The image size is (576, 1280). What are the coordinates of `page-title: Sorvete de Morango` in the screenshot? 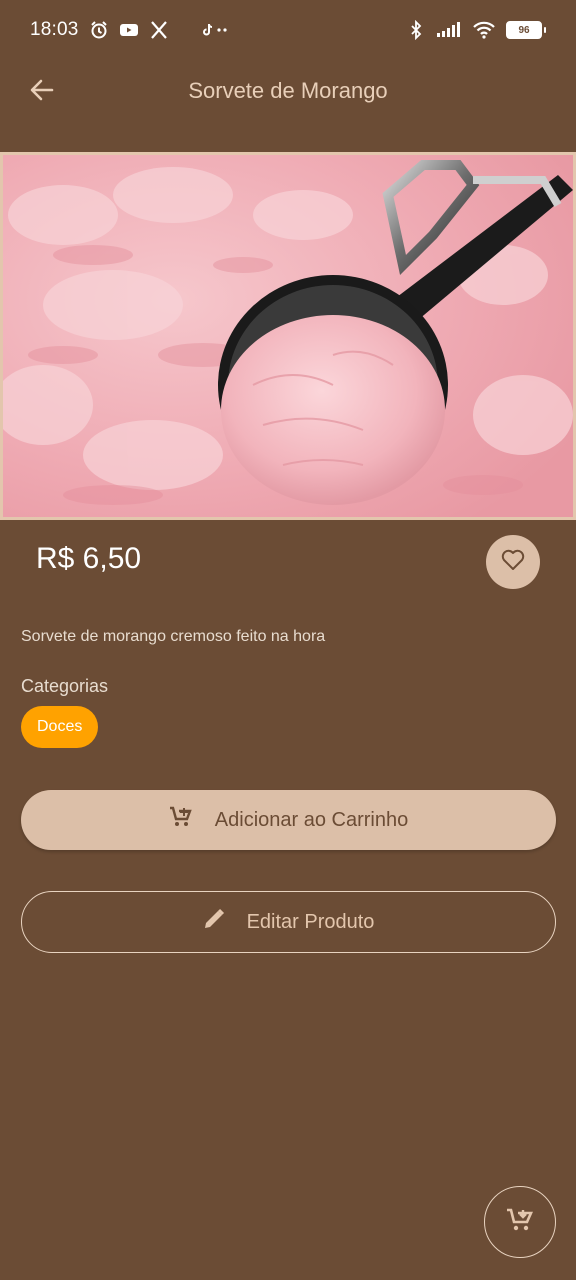 It's located at (288, 90).